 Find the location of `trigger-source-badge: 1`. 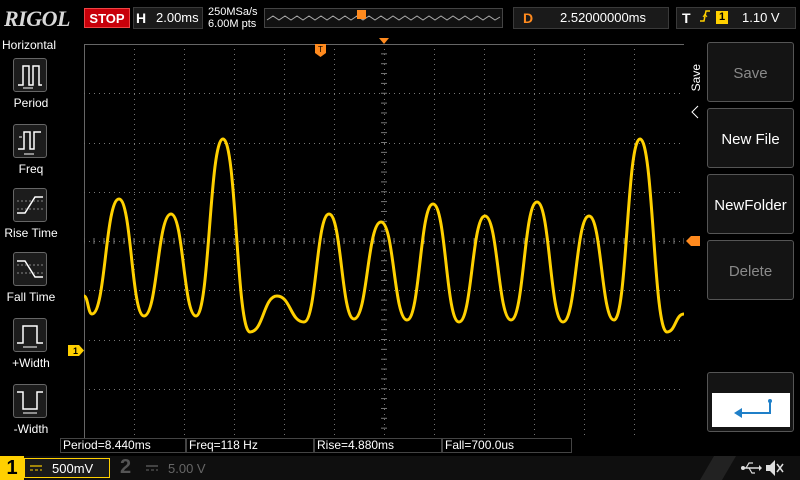

trigger-source-badge: 1 is located at coordinates (722, 17).